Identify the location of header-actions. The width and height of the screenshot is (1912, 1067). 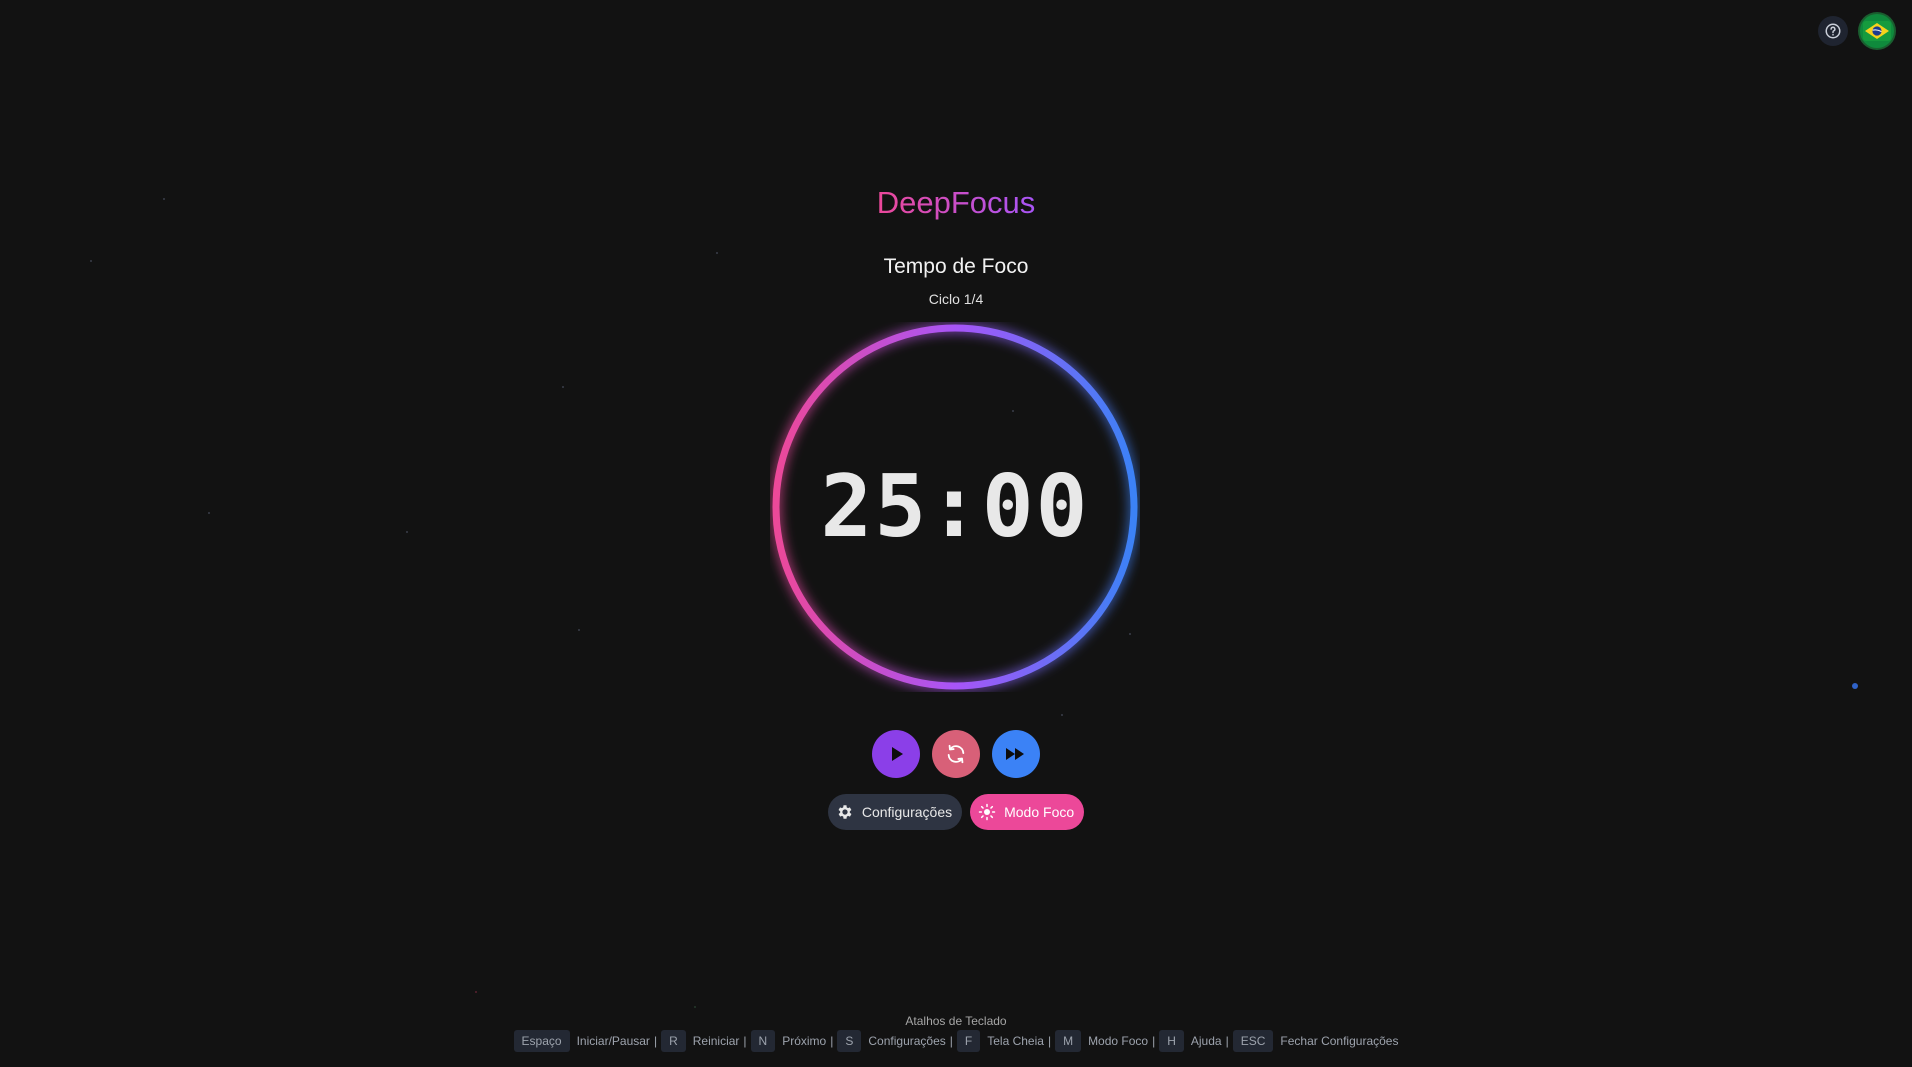
(1856, 31).